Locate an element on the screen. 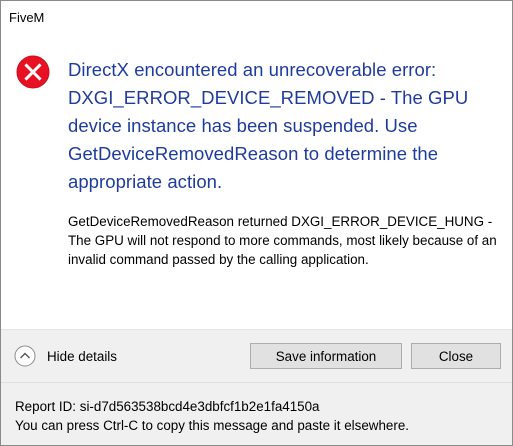 The width and height of the screenshot is (513, 446). chevron-up-icon is located at coordinates (25, 356).